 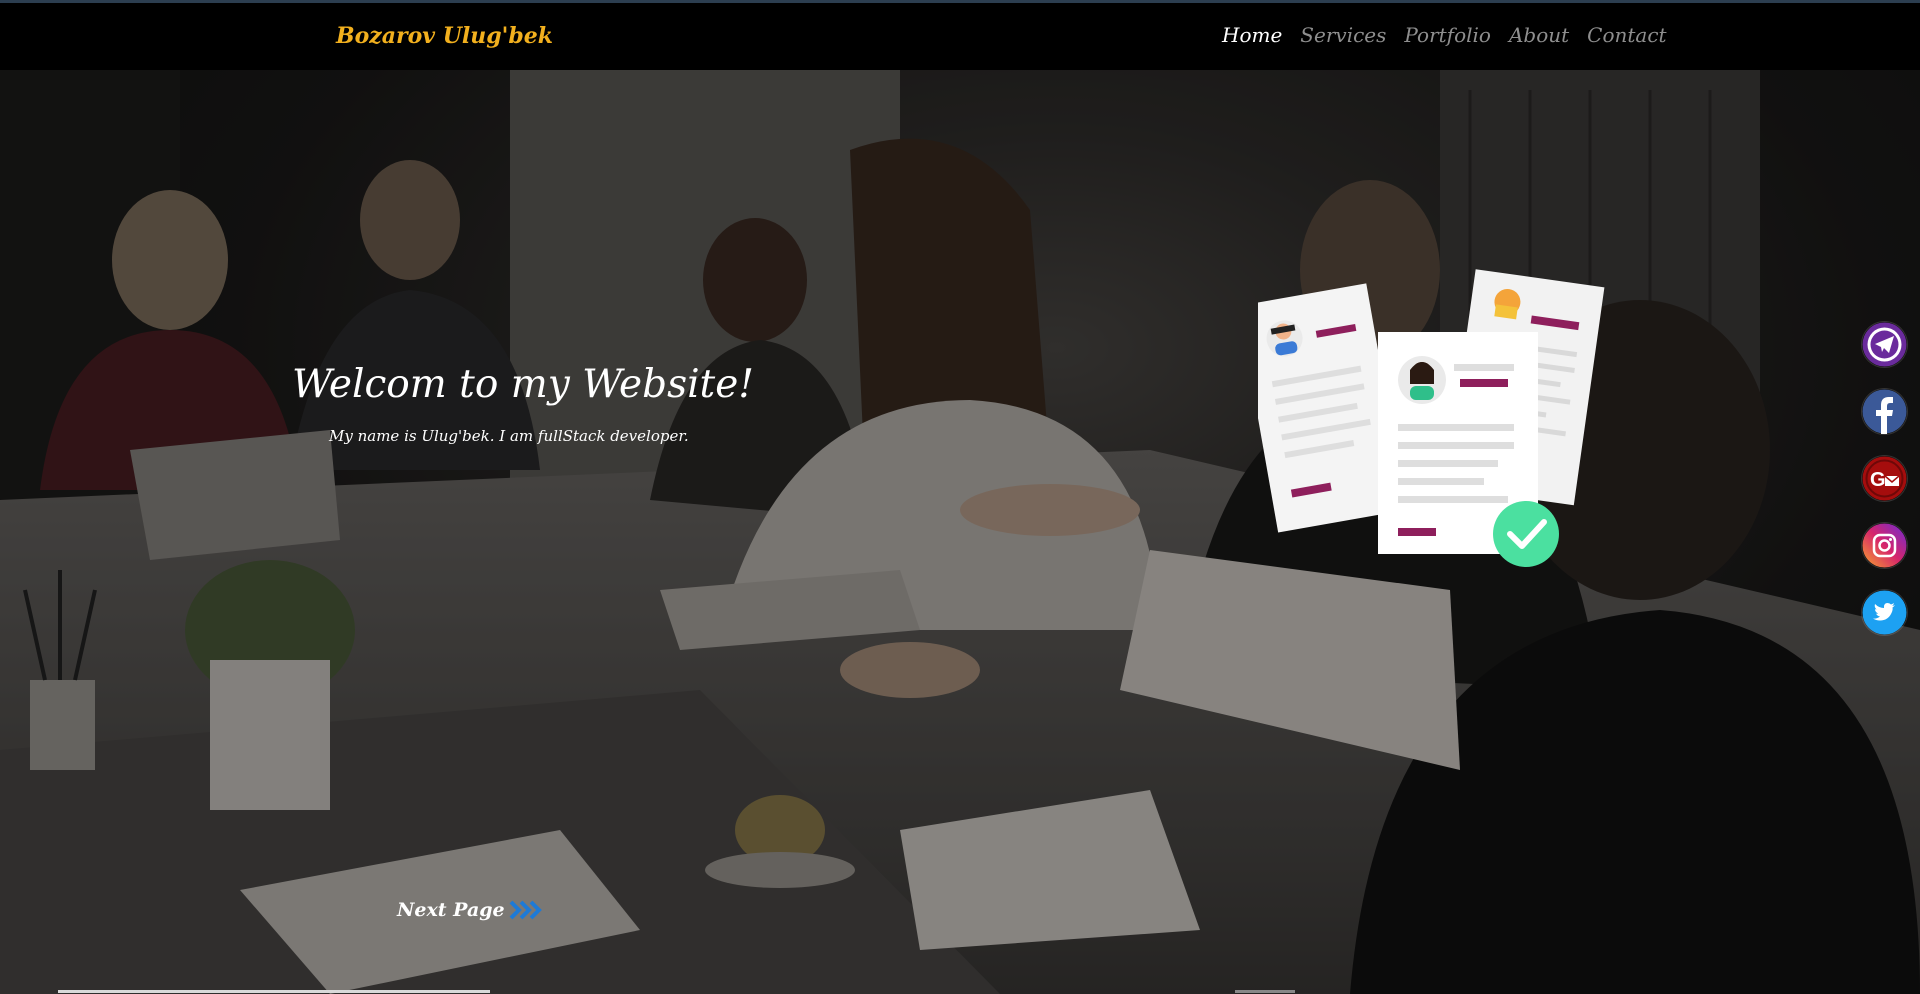 What do you see at coordinates (1447, 35) in the screenshot?
I see `nav-item-portfolio: Portfolio` at bounding box center [1447, 35].